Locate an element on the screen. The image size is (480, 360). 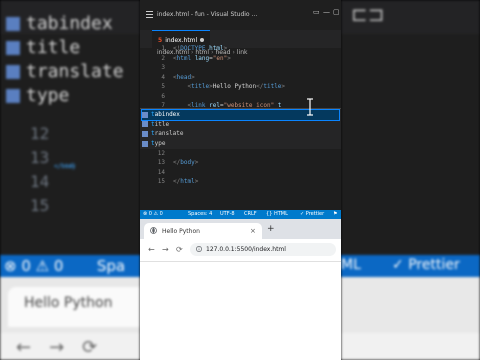
maximize-icon: ▢ is located at coordinates (336, 12).